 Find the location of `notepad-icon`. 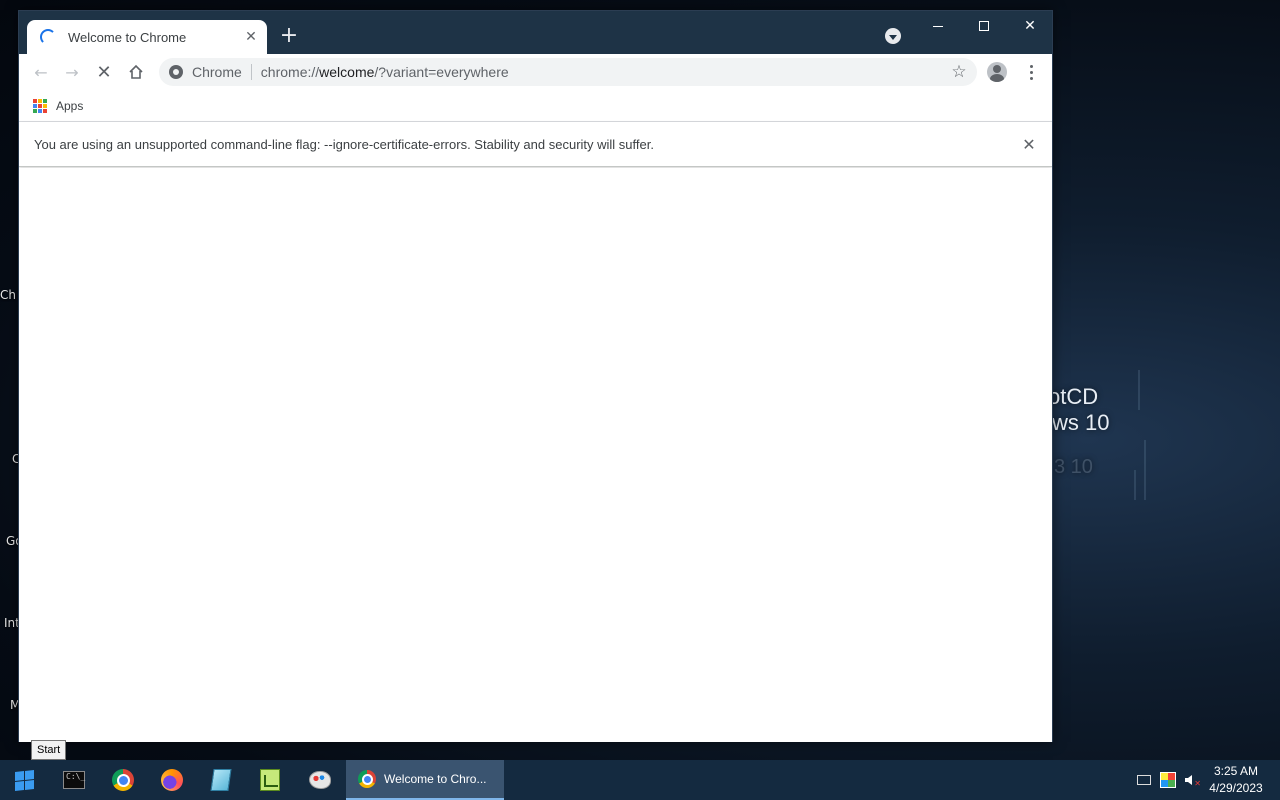

notepad-icon is located at coordinates (221, 780).